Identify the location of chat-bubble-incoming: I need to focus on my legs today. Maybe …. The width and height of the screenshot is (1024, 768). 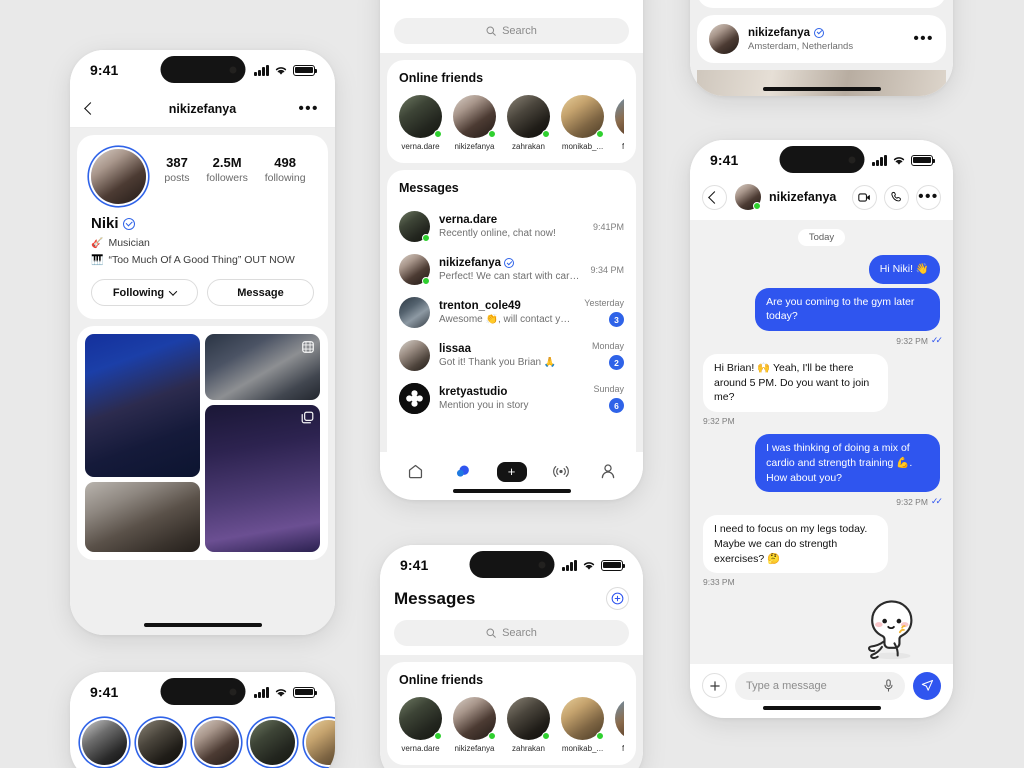
(795, 544).